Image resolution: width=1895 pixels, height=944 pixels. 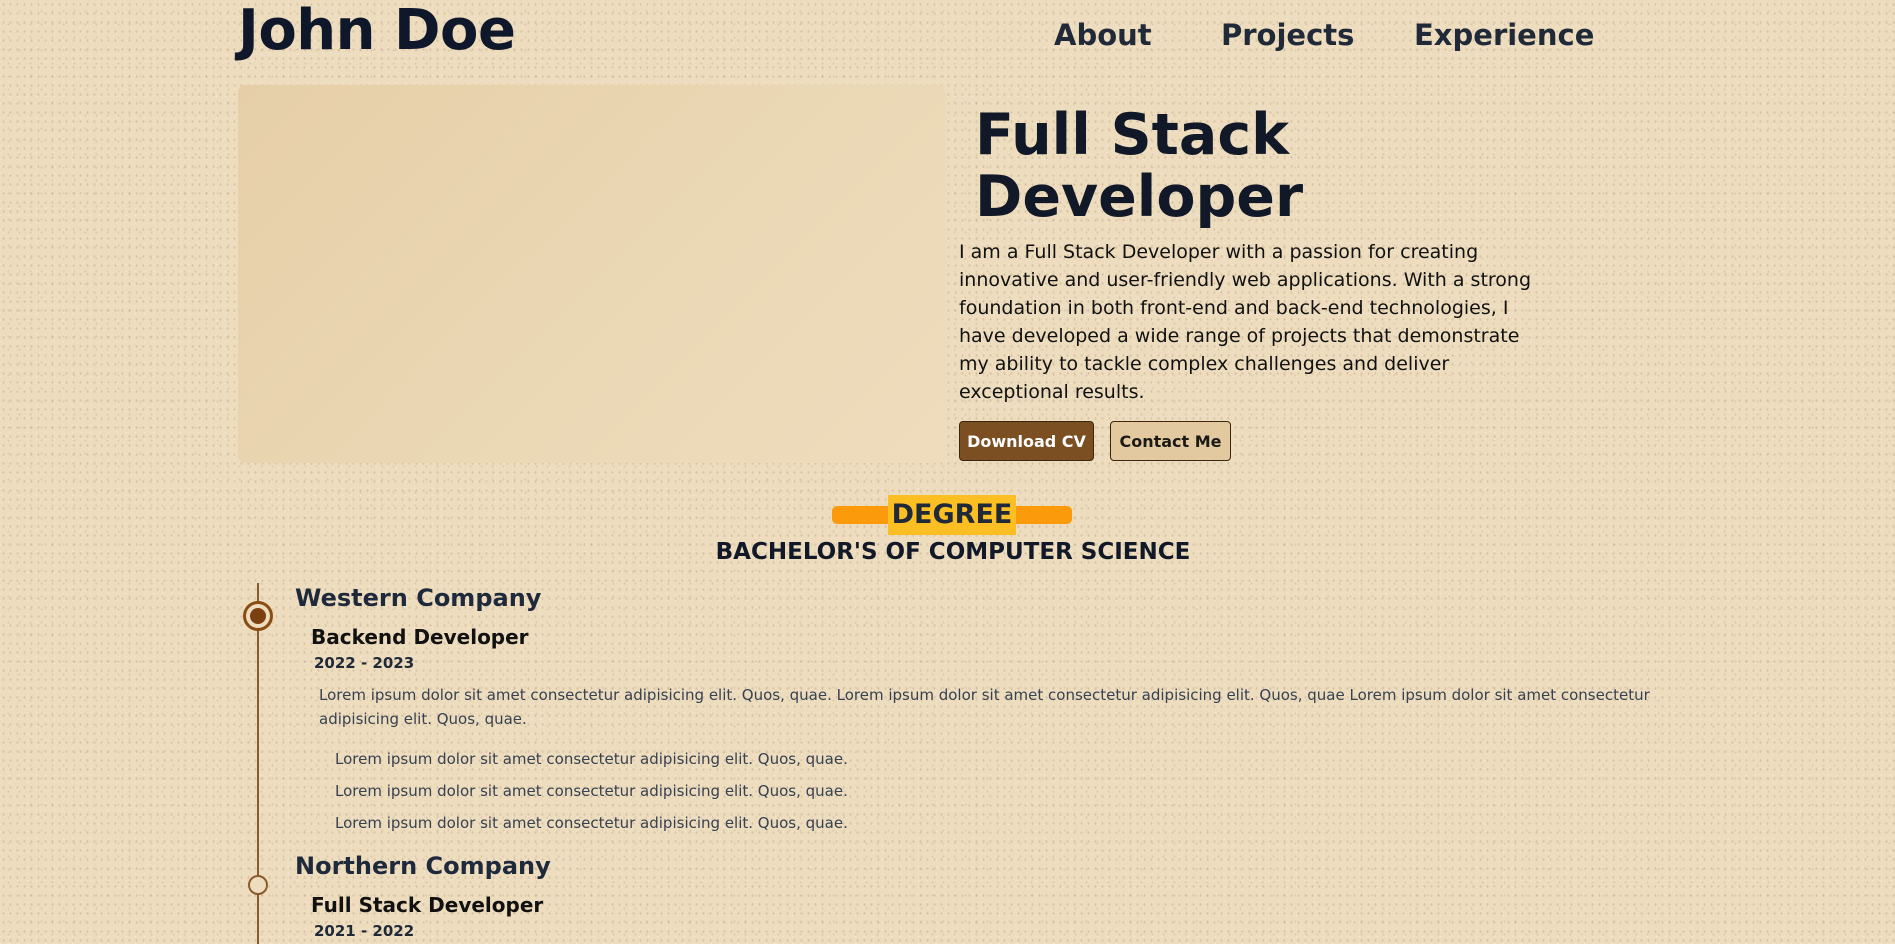 What do you see at coordinates (427, 905) in the screenshot?
I see `experience-role: Full Stack Developer` at bounding box center [427, 905].